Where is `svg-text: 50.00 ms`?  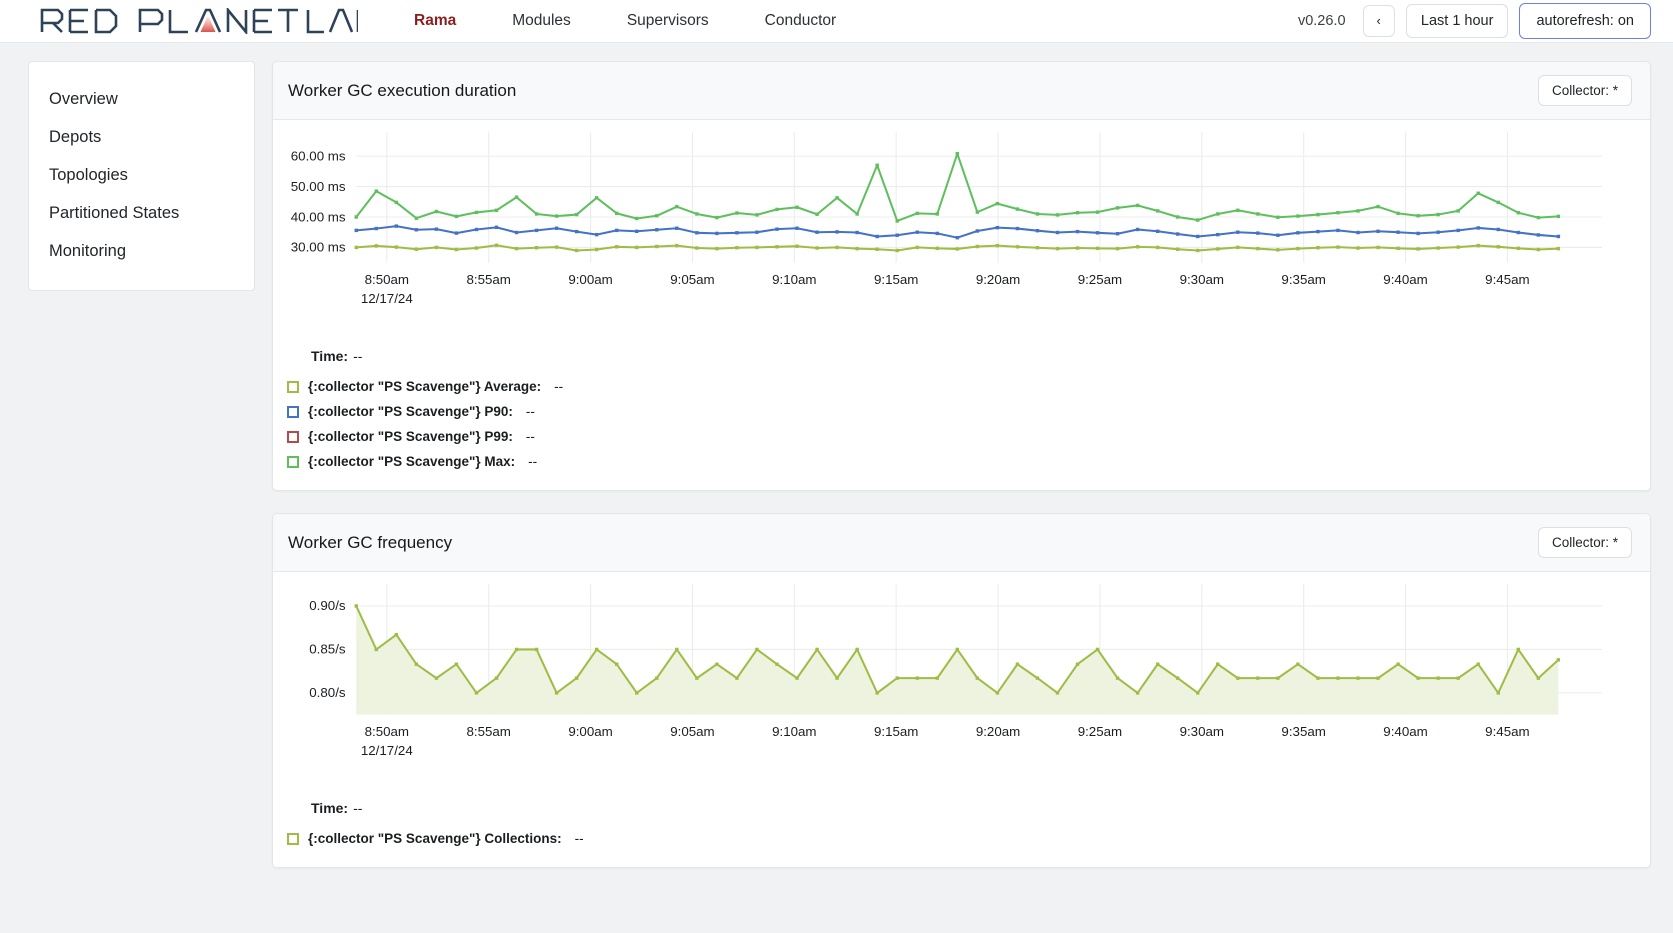
svg-text: 50.00 ms is located at coordinates (318, 186).